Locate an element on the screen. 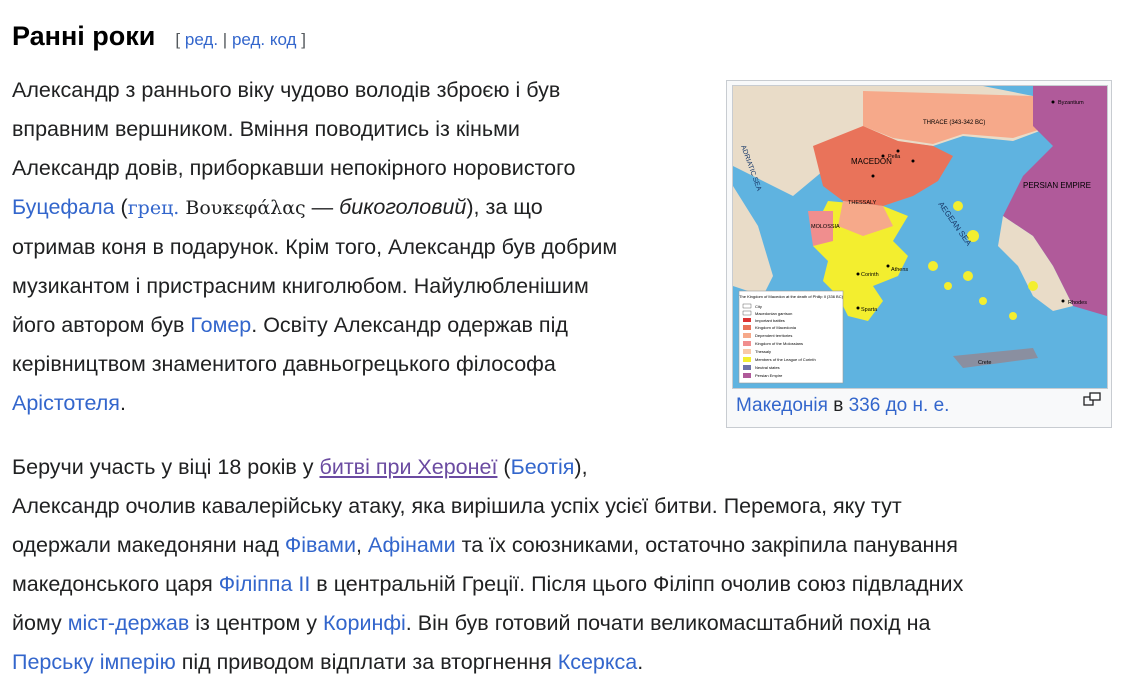  svg-text: Dependent territories is located at coordinates (773, 335).